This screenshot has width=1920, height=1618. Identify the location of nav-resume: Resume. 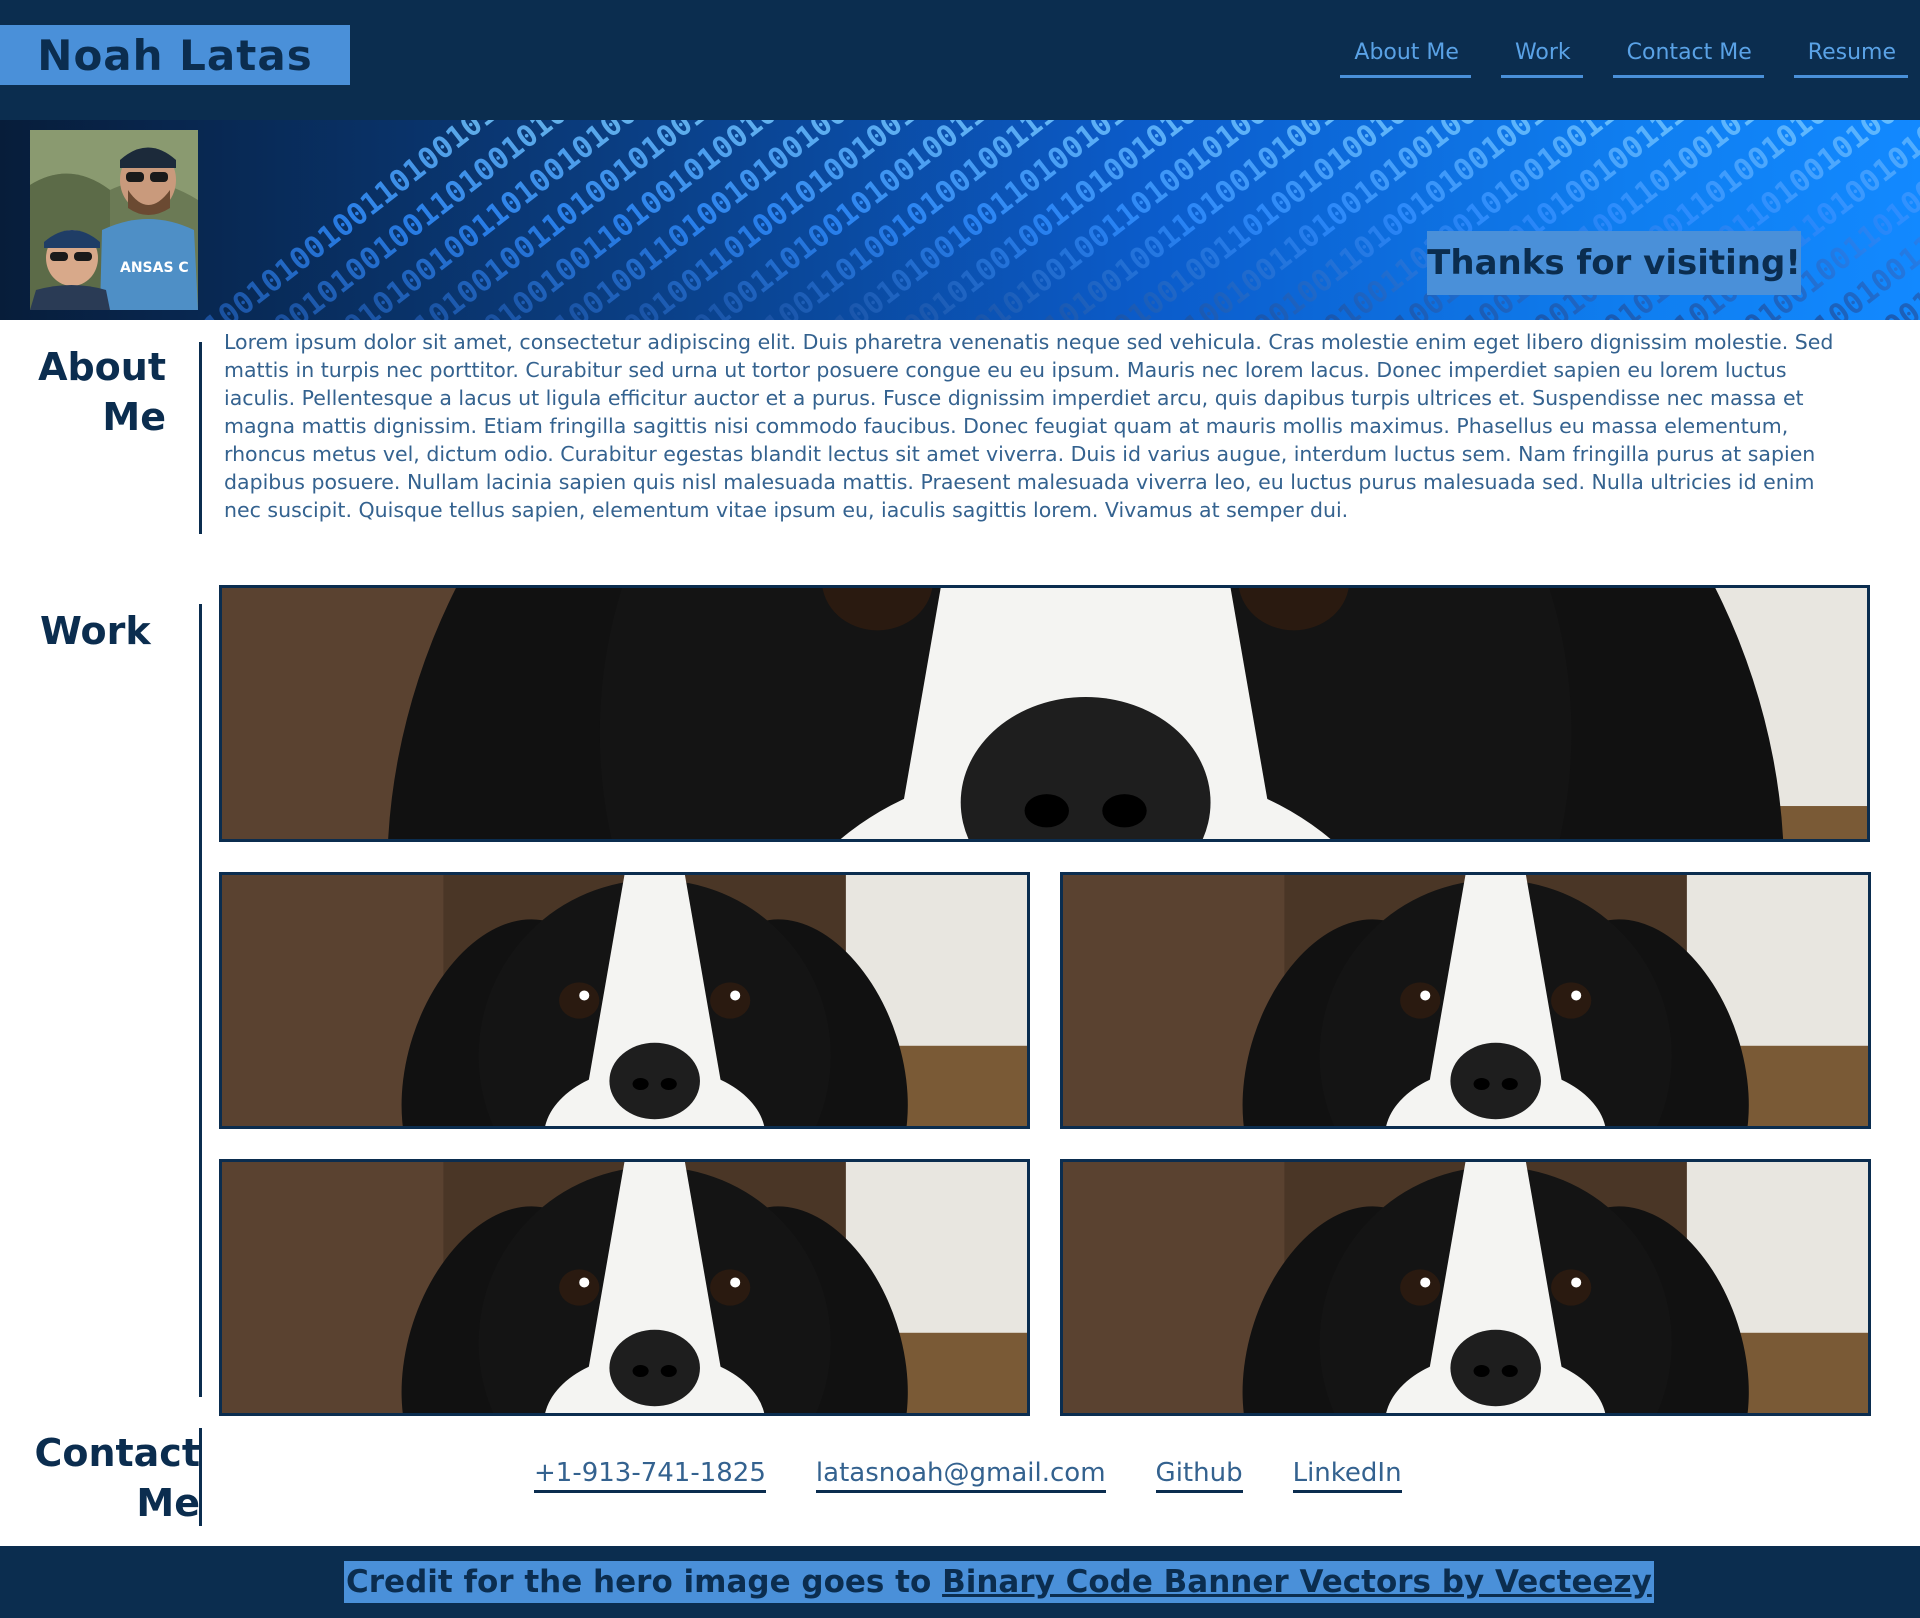
(1850, 57).